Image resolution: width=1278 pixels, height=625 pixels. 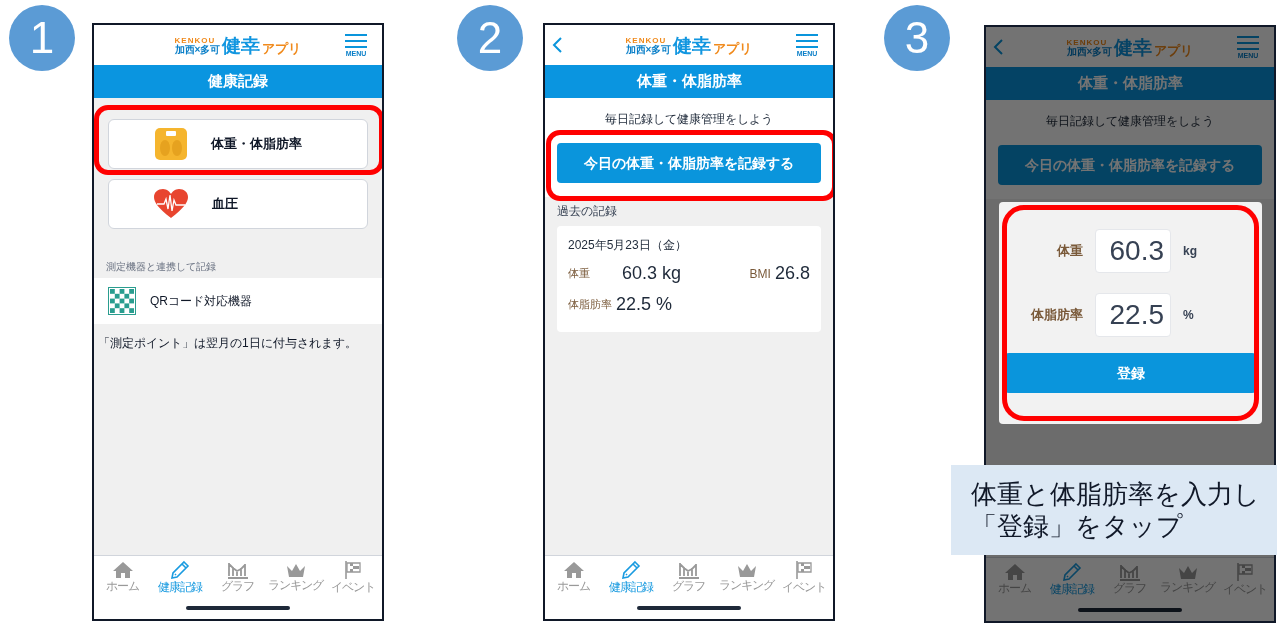 What do you see at coordinates (1116, 494) in the screenshot?
I see `caption-line: 体重と体脂肪率を入力し` at bounding box center [1116, 494].